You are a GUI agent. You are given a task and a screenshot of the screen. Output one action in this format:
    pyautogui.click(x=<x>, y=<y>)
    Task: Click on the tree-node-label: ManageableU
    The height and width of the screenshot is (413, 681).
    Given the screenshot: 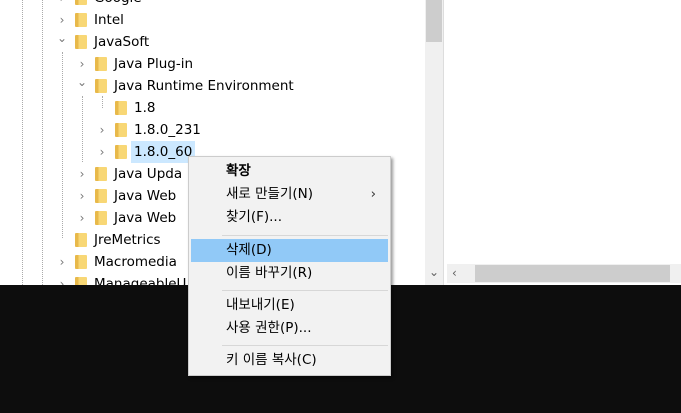 What is the action you would take?
    pyautogui.click(x=140, y=279)
    